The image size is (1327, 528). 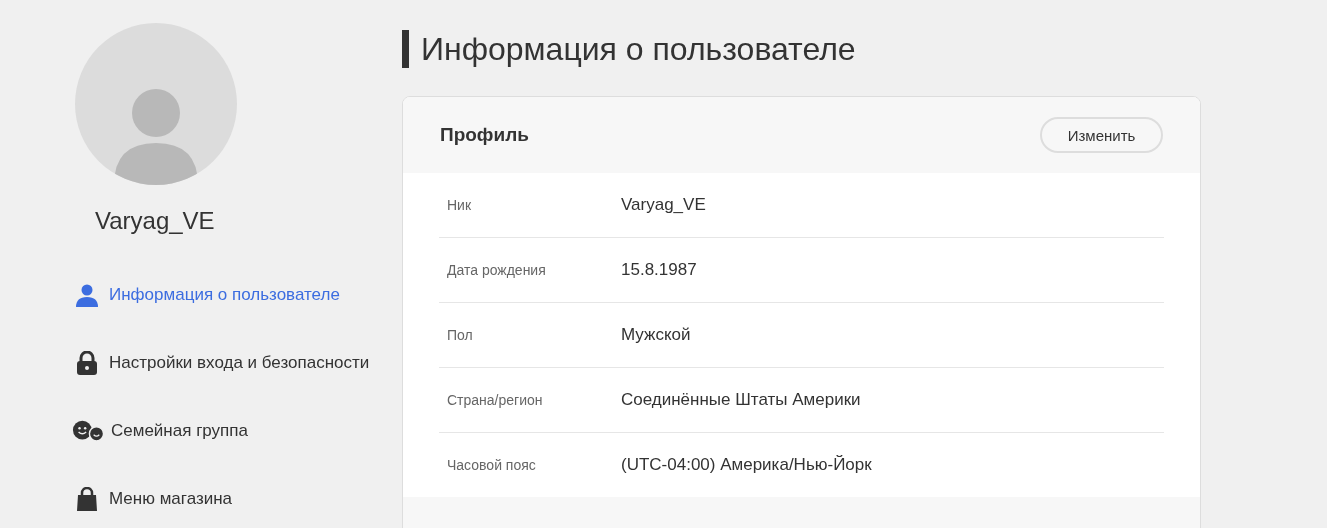 I want to click on username: Varyag_VE, so click(x=155, y=221).